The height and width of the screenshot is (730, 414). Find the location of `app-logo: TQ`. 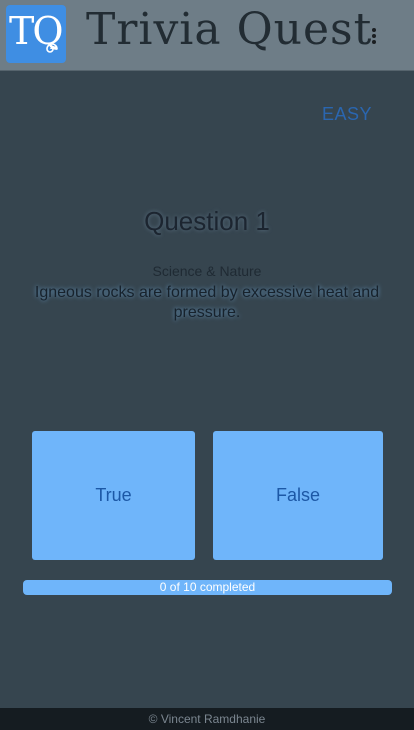

app-logo: TQ is located at coordinates (36, 34).